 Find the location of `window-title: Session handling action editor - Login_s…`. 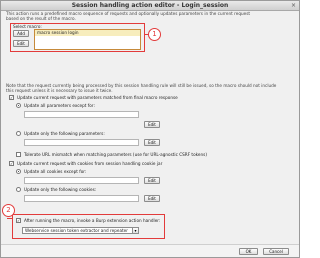

window-title: Session handling action editor - Login_s… is located at coordinates (150, 5).